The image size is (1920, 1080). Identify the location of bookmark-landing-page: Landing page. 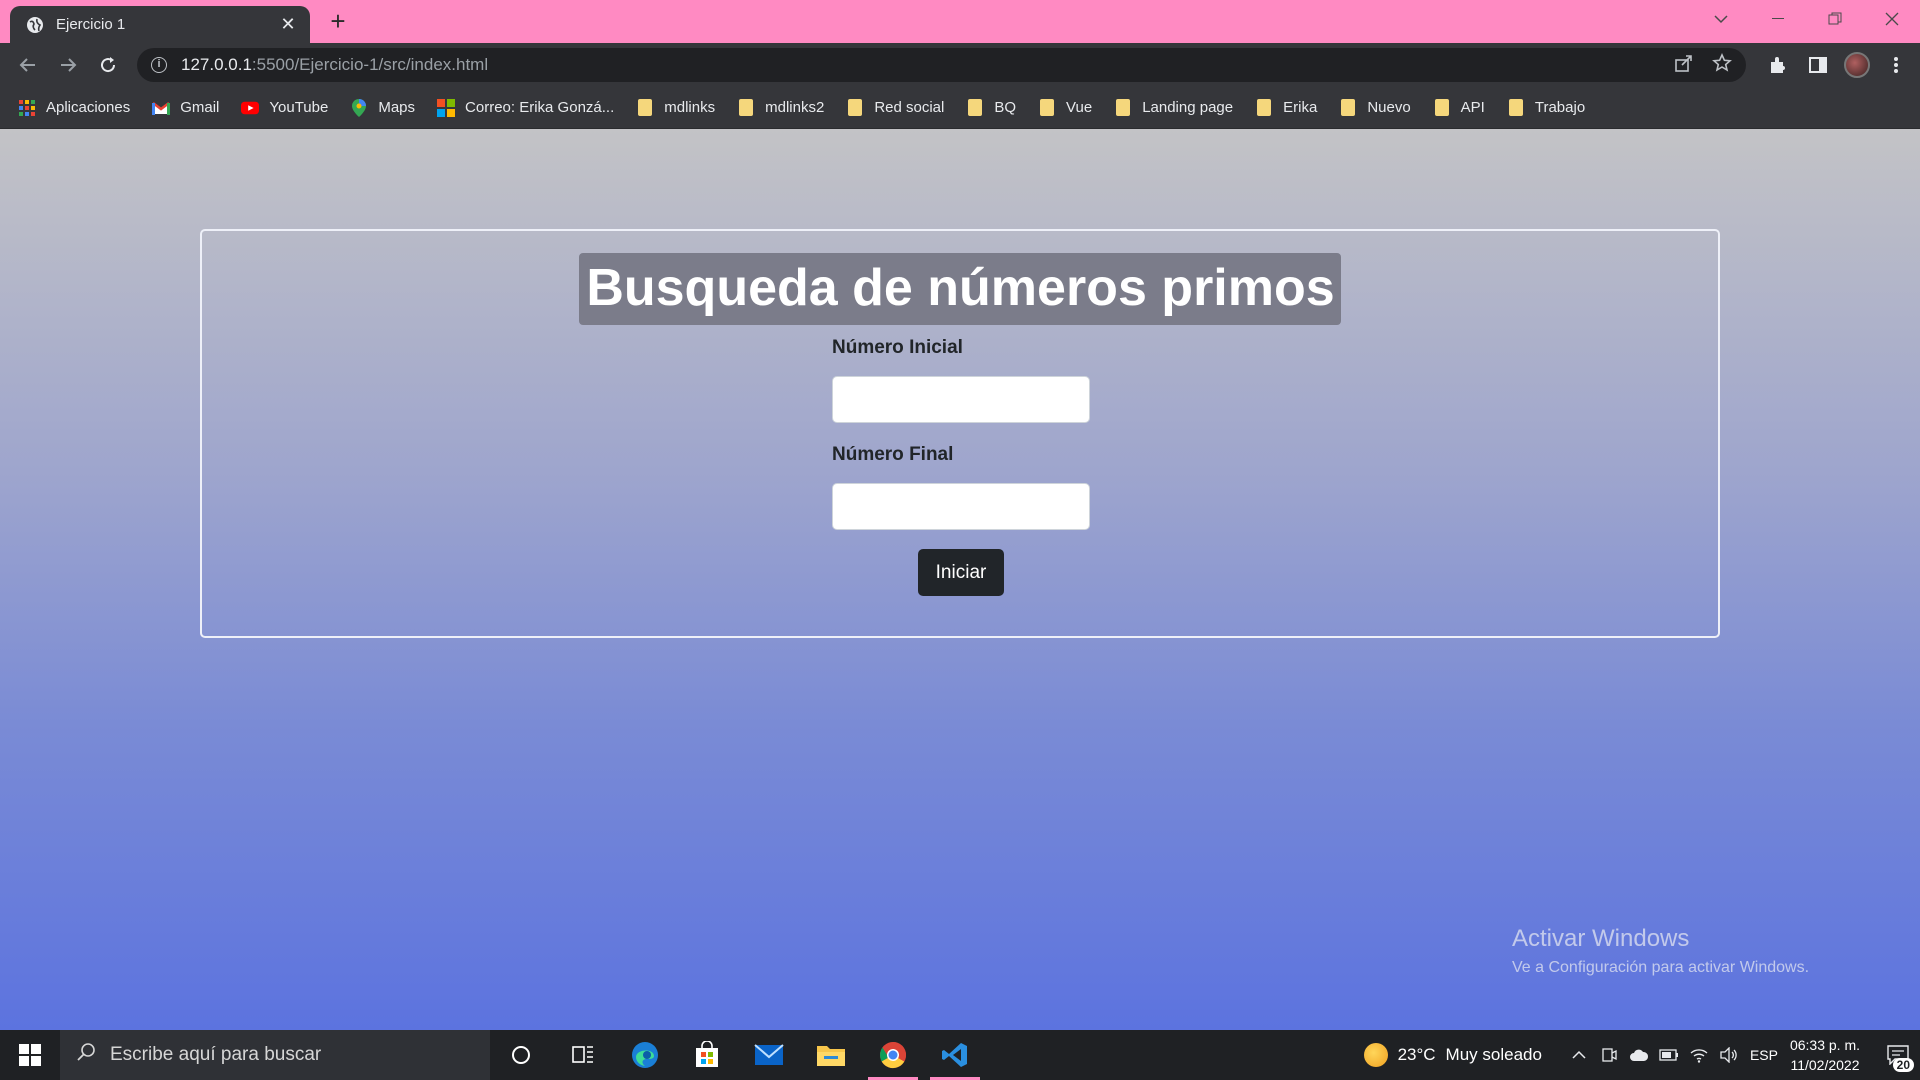
(1173, 108).